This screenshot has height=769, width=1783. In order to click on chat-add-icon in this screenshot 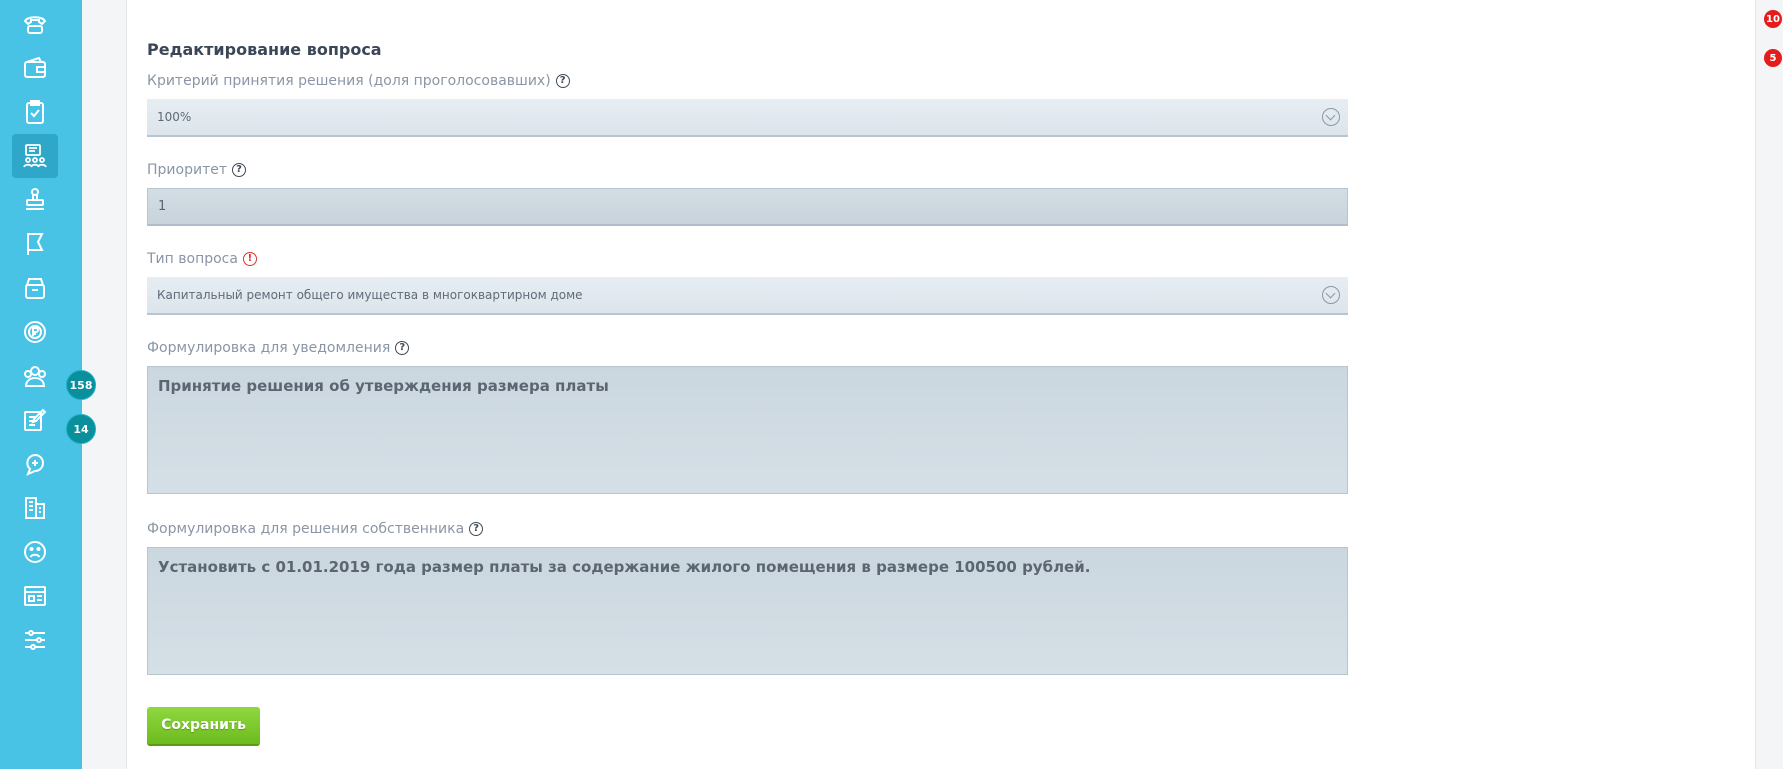, I will do `click(35, 464)`.